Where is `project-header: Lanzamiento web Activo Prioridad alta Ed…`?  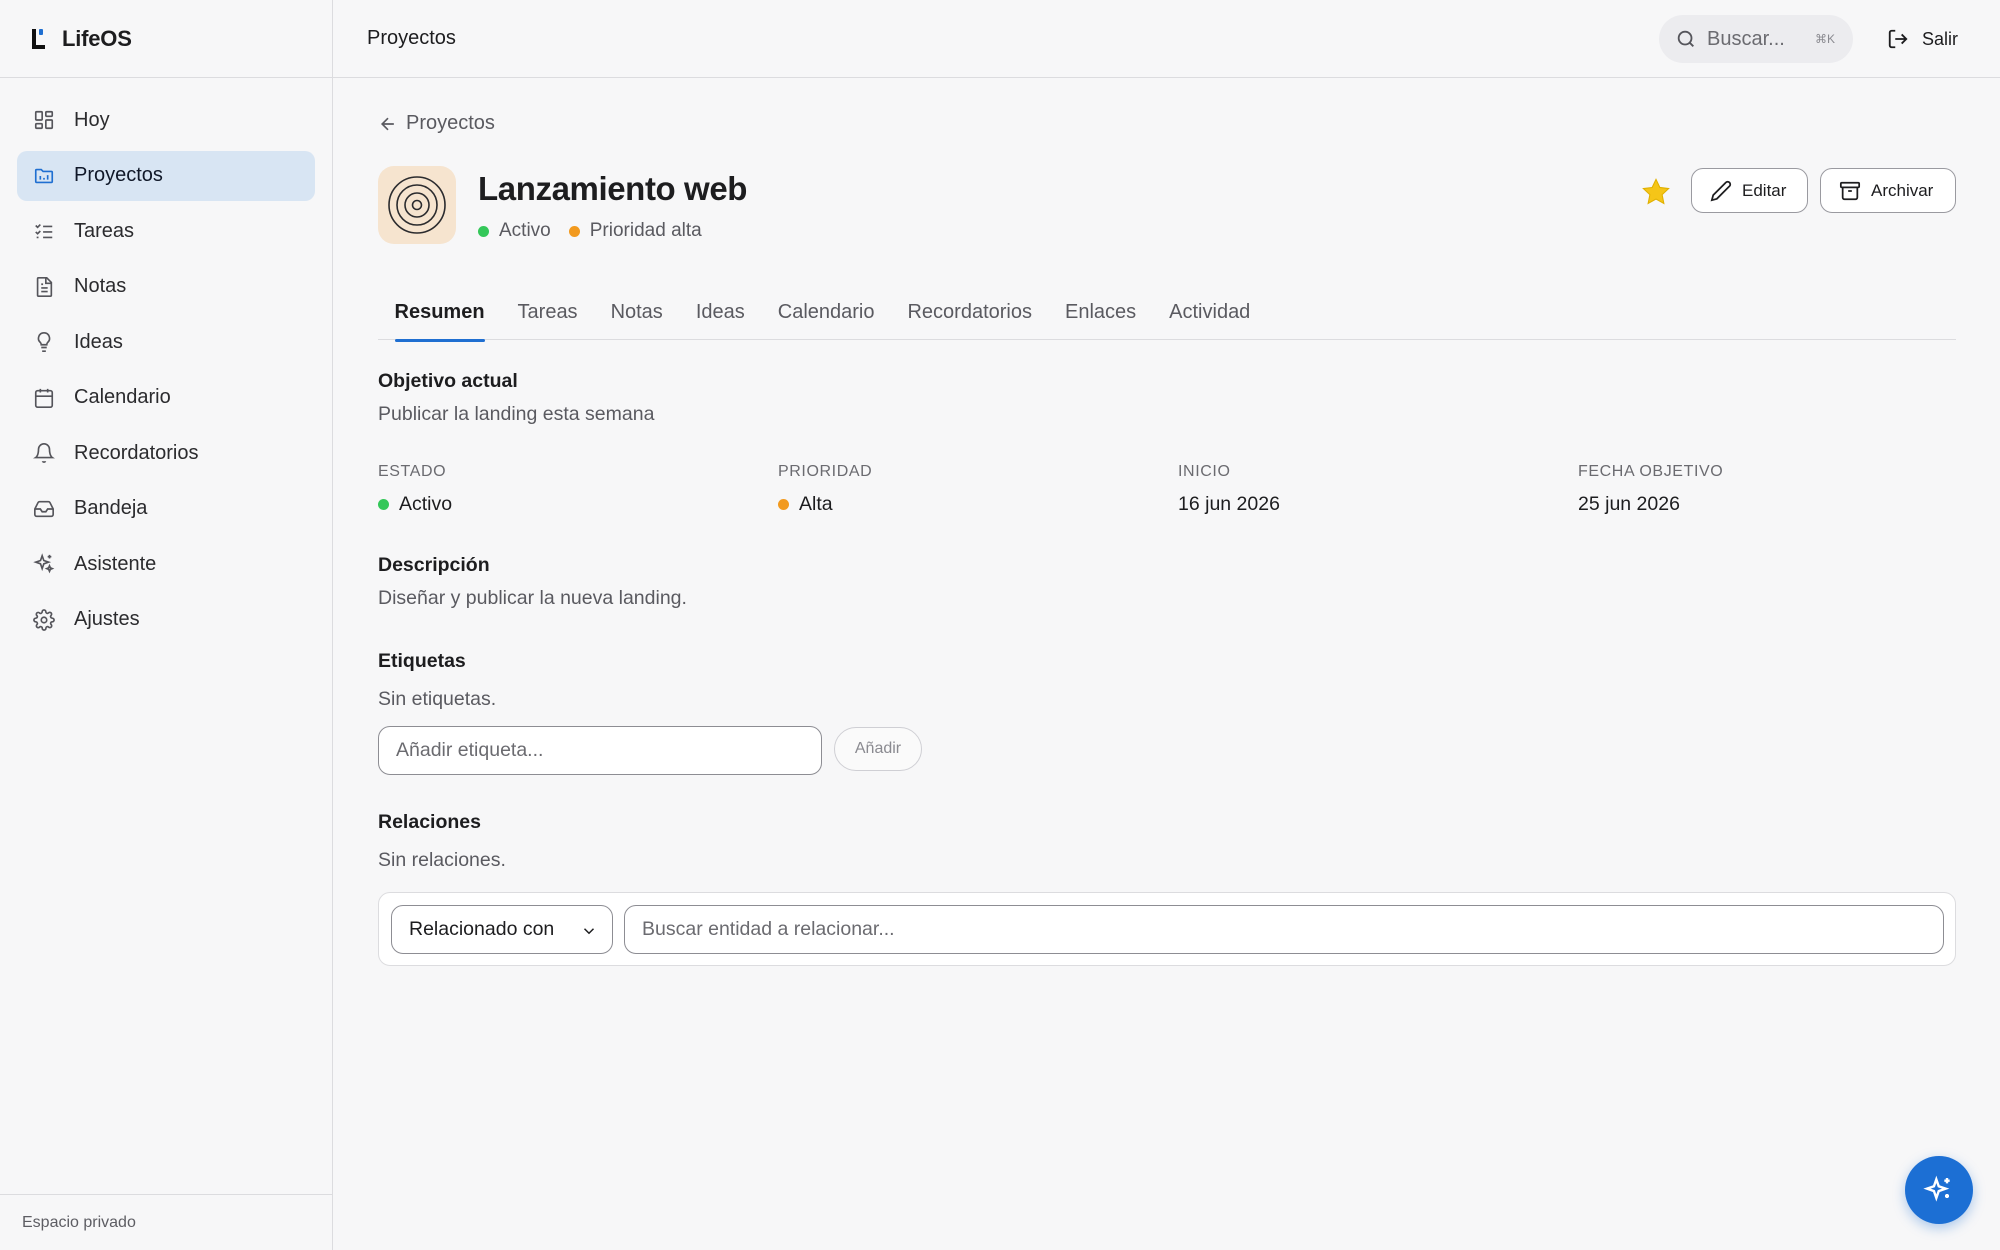
project-header: Lanzamiento web Activo Prioridad alta Ed… is located at coordinates (1167, 206).